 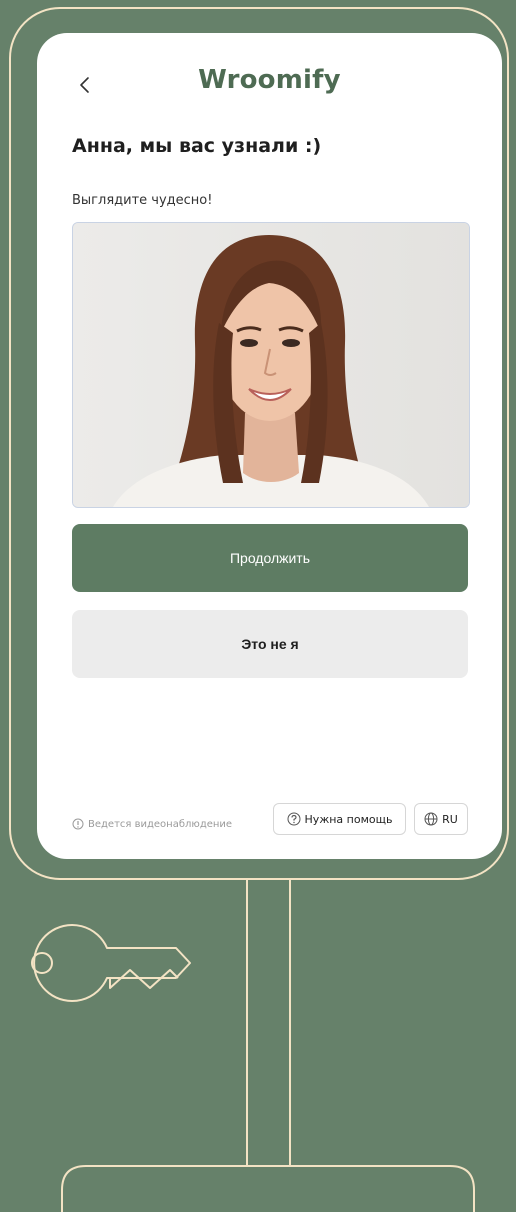 What do you see at coordinates (450, 819) in the screenshot?
I see `language-label: RU` at bounding box center [450, 819].